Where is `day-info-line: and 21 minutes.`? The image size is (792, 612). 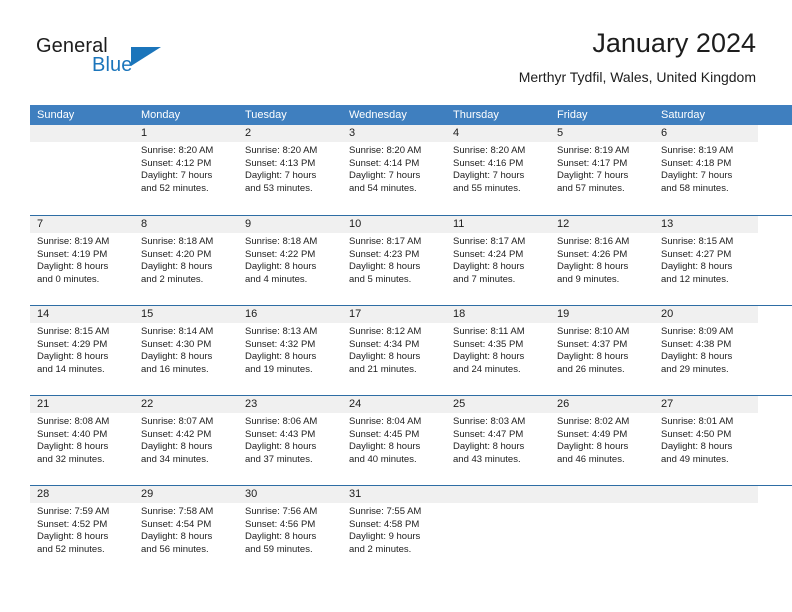
day-info-line: and 21 minutes. is located at coordinates (383, 369).